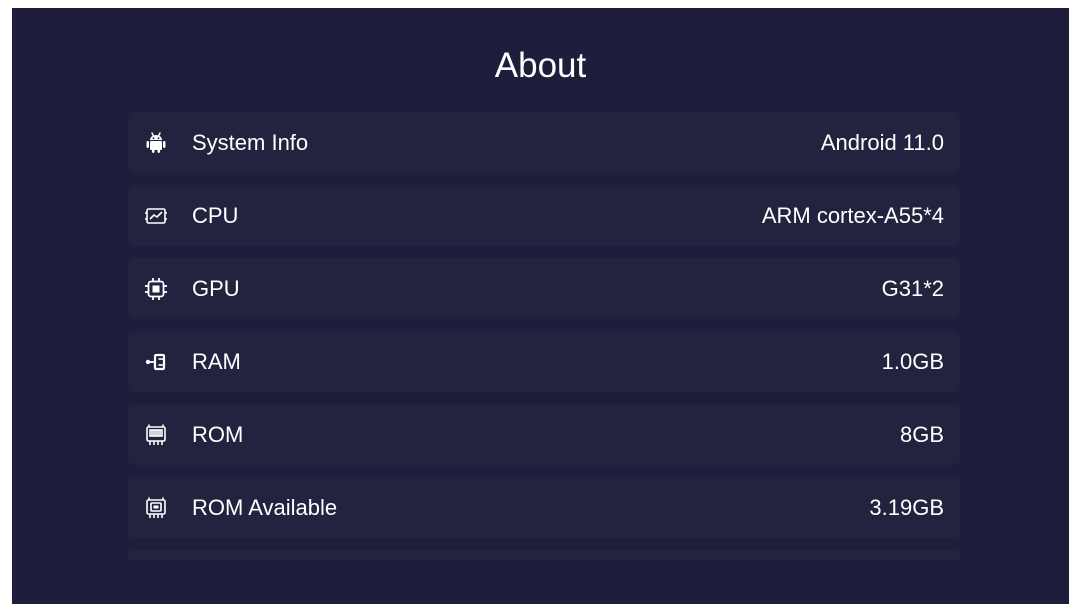 The height and width of the screenshot is (604, 1069). What do you see at coordinates (544, 361) in the screenshot?
I see `about-item-ram: RAM 1.0GB` at bounding box center [544, 361].